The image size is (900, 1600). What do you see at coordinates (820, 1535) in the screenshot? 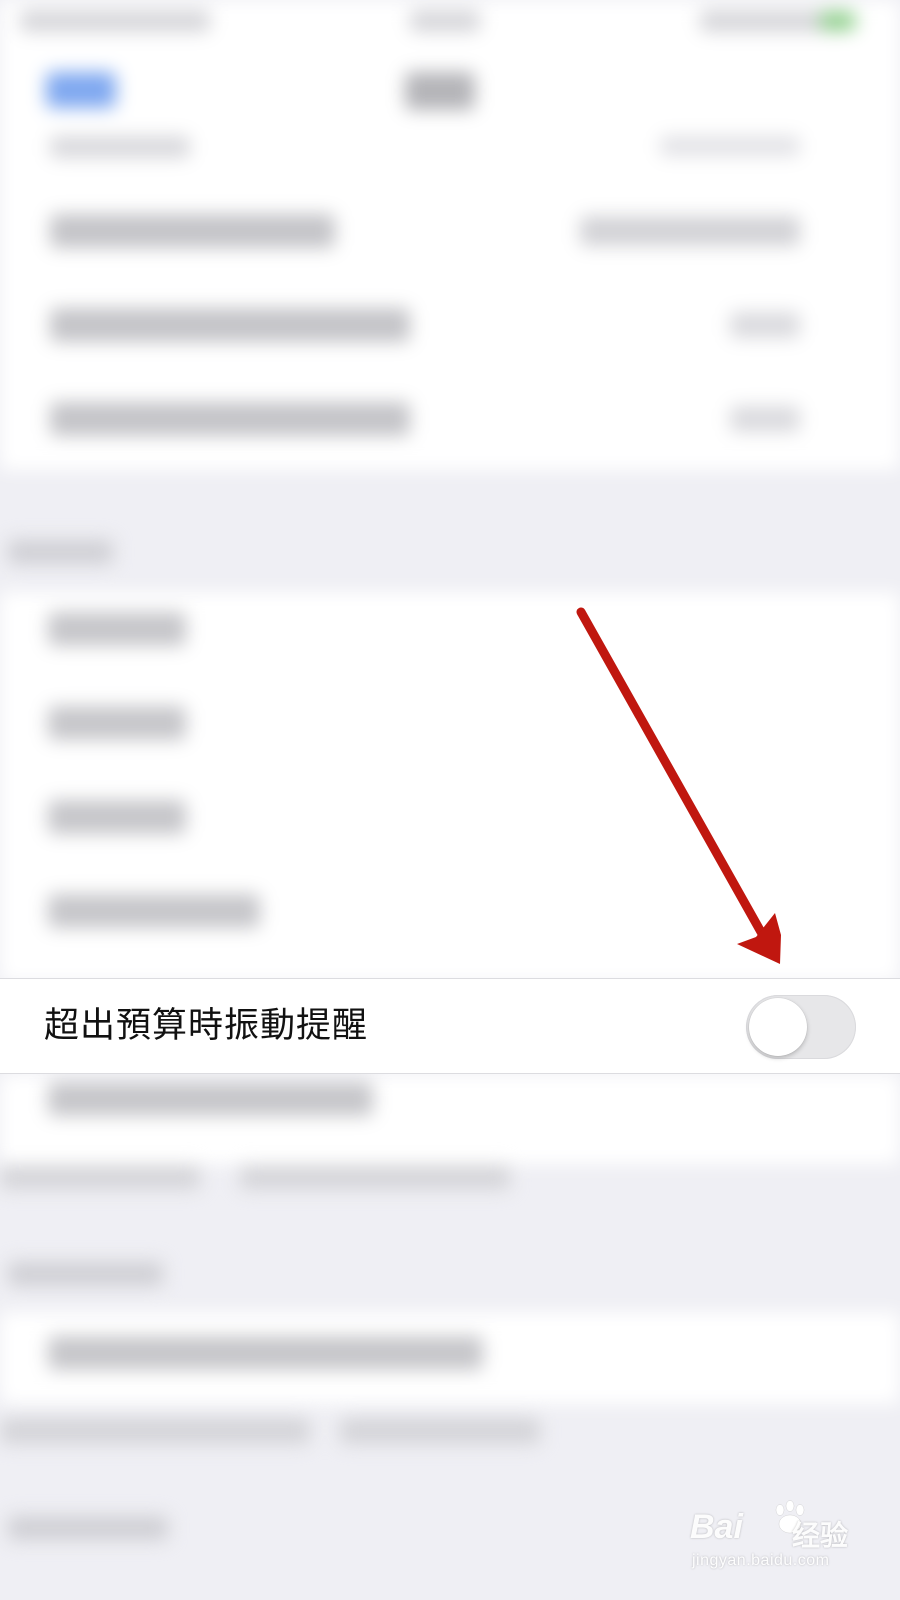
I see `watermark-brand: 经验` at bounding box center [820, 1535].